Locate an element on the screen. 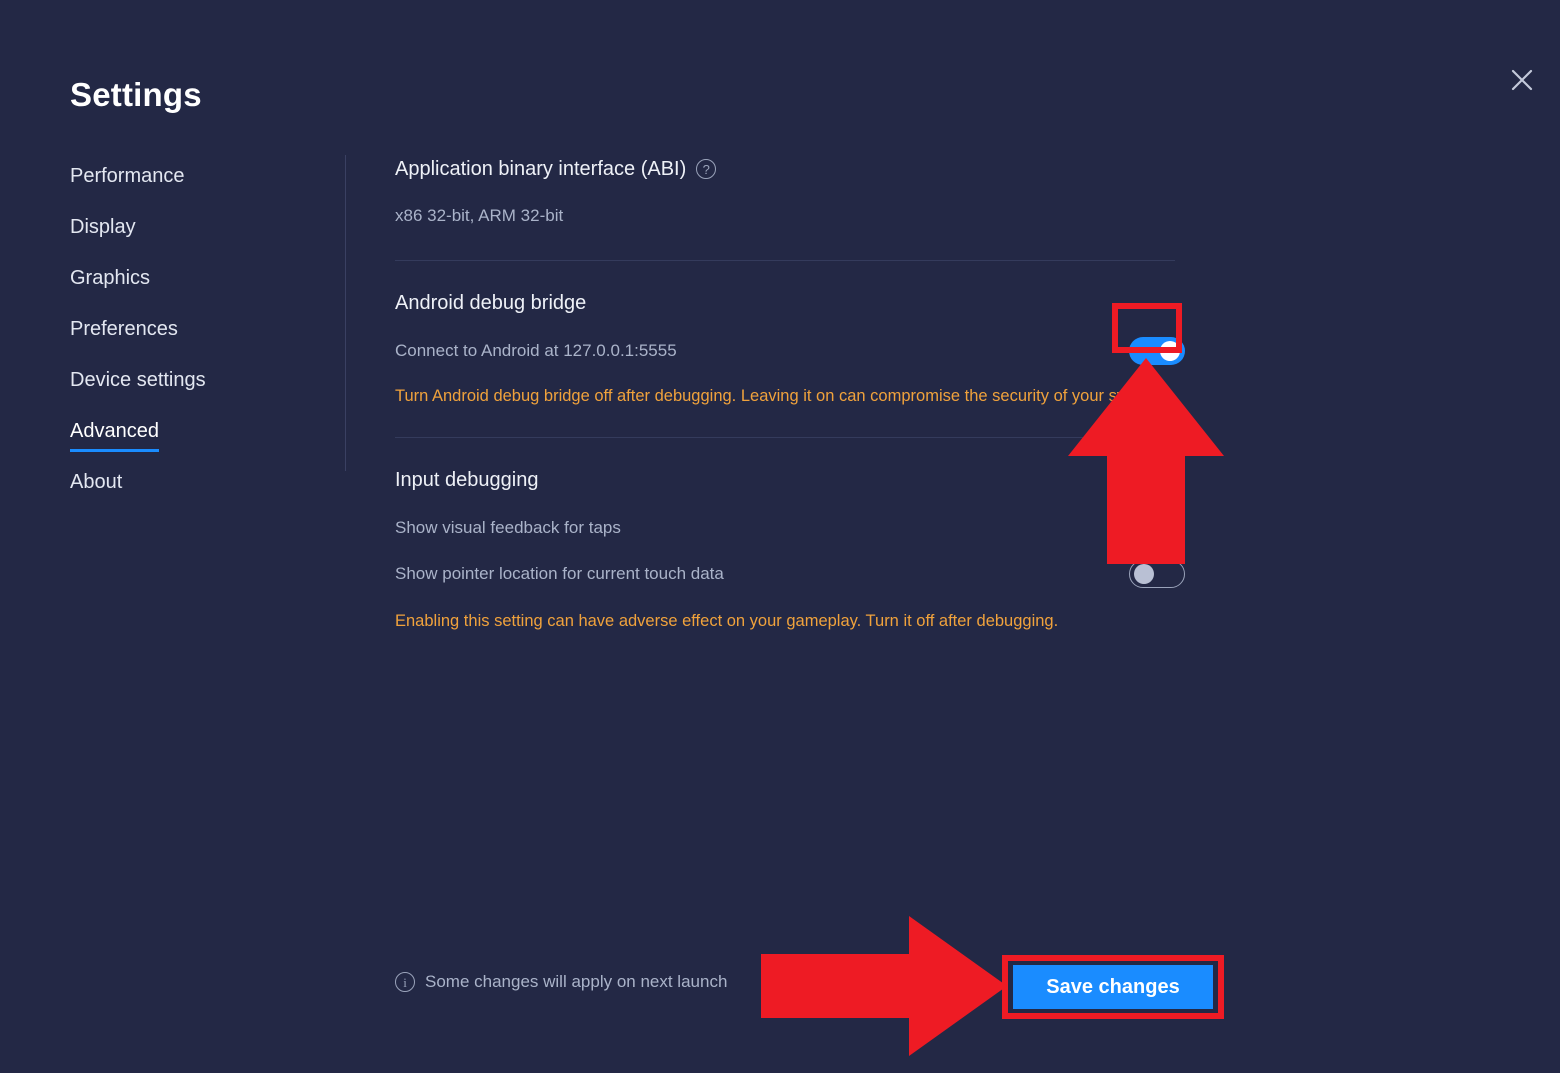 The width and height of the screenshot is (1560, 1073). adb-row: Connect to Android at 127.0.0.1:5555 is located at coordinates (790, 351).